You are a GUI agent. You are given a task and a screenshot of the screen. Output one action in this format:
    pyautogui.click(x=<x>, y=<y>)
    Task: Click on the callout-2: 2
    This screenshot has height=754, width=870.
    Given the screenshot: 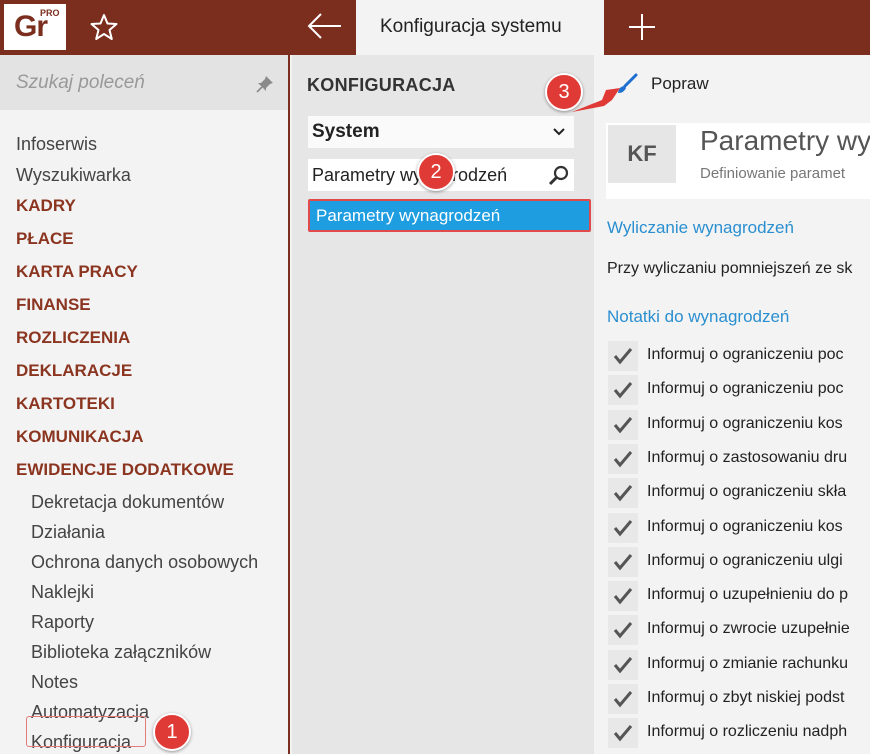 What is the action you would take?
    pyautogui.click(x=436, y=172)
    